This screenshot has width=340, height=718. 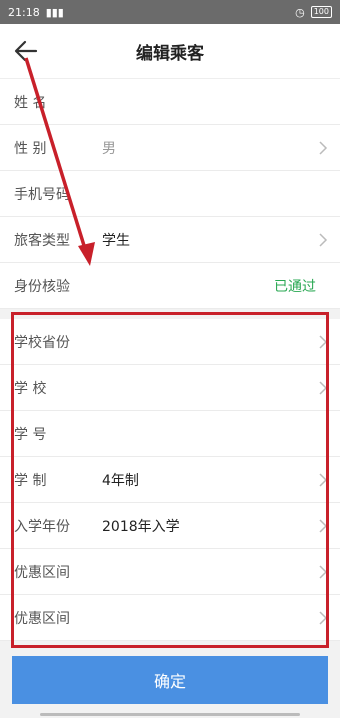 What do you see at coordinates (170, 680) in the screenshot?
I see `confirm-button: 确定` at bounding box center [170, 680].